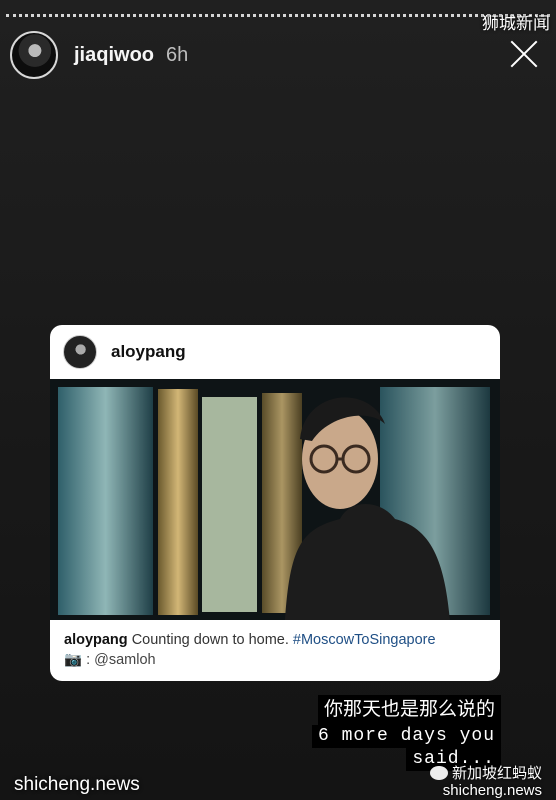  Describe the element at coordinates (277, 660) in the screenshot. I see `photo-credit: 📷 : @samloh` at that location.